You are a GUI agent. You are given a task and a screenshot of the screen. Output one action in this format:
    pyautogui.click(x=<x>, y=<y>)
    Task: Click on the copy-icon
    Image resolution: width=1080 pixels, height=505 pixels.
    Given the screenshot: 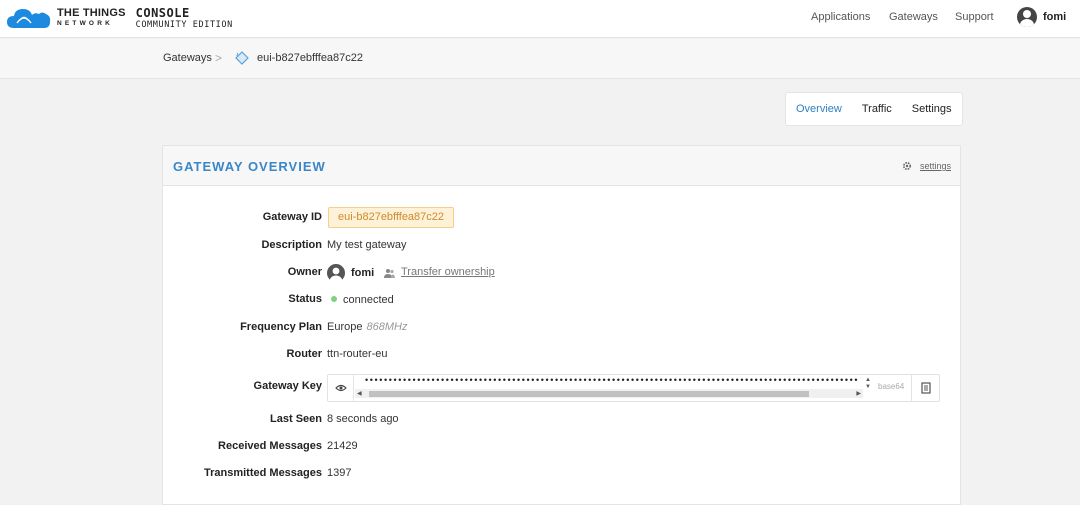 What is the action you would take?
    pyautogui.click(x=926, y=388)
    